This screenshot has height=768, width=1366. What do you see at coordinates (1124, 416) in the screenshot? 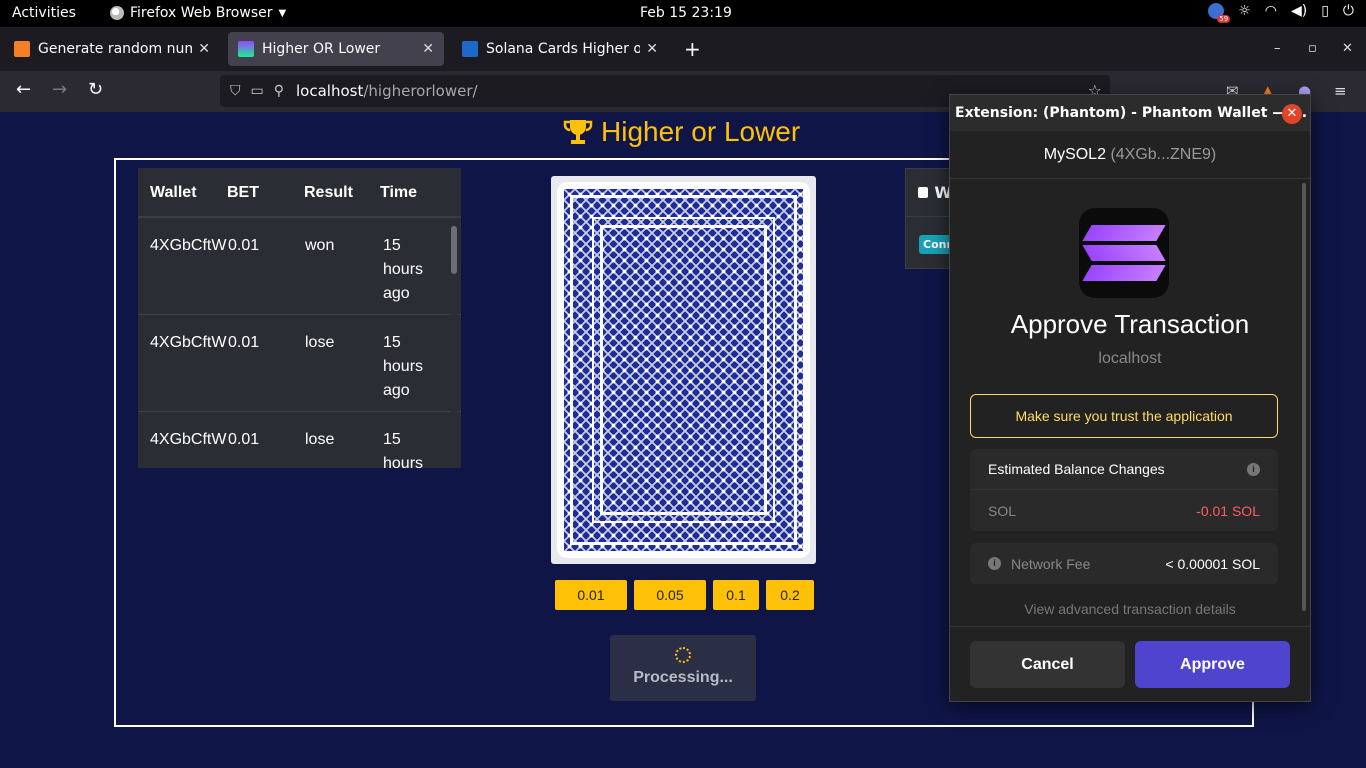
I see `trust-warning: Make sure you trust the application` at bounding box center [1124, 416].